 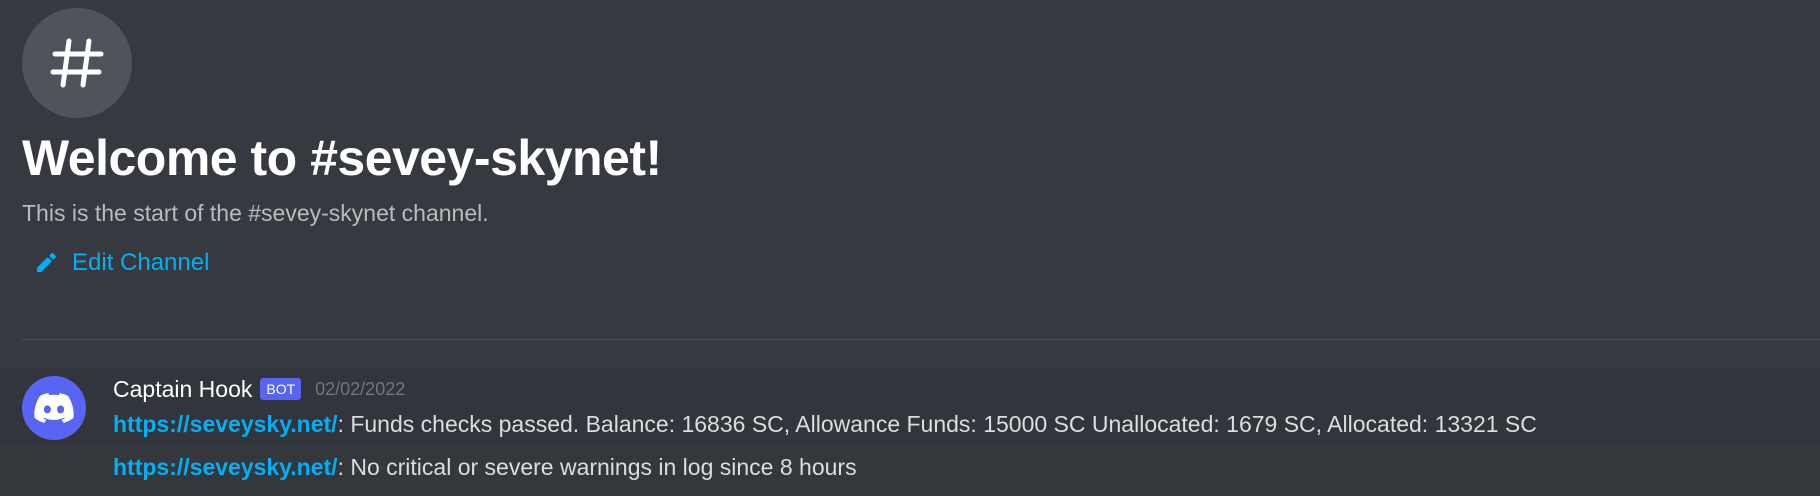 What do you see at coordinates (281, 389) in the screenshot?
I see `bot-badge: BOT` at bounding box center [281, 389].